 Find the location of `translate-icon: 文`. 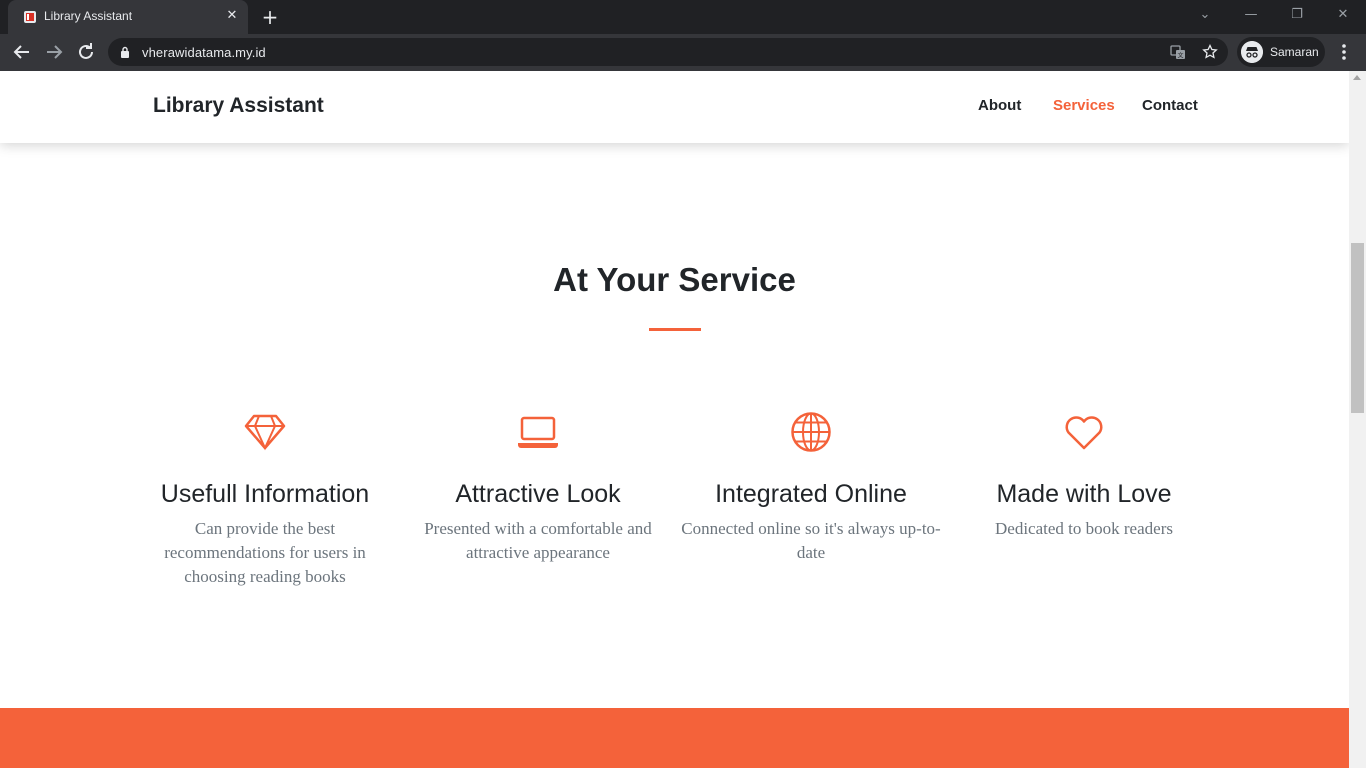

translate-icon: 文 is located at coordinates (1178, 52).